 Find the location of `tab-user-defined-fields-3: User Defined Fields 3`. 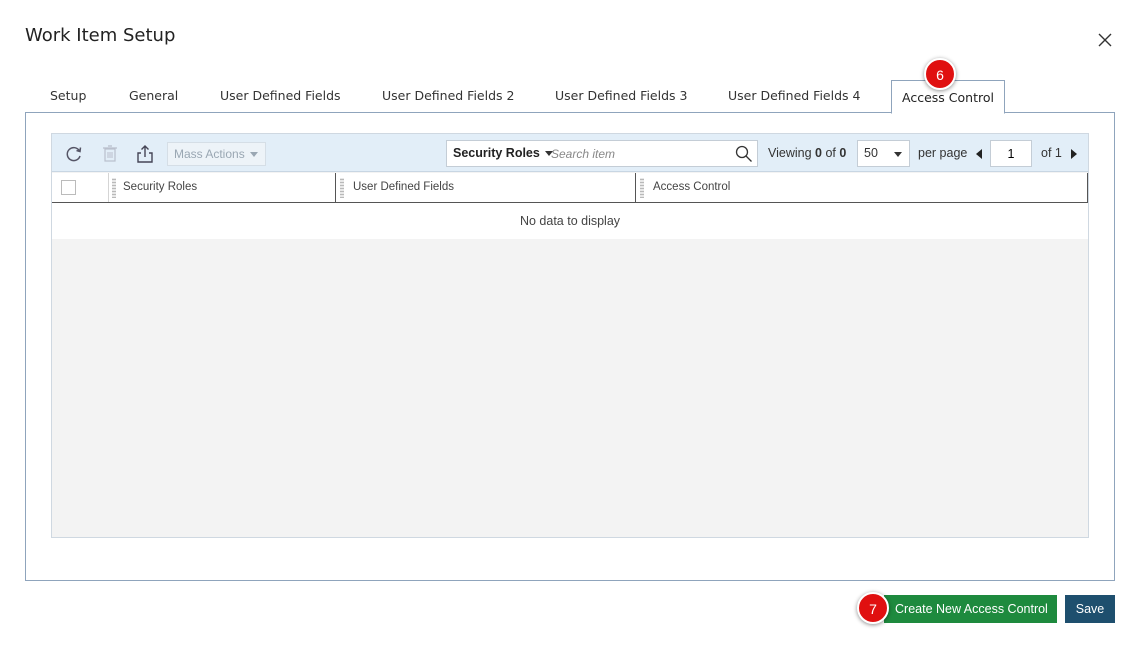

tab-user-defined-fields-3: User Defined Fields 3 is located at coordinates (621, 96).